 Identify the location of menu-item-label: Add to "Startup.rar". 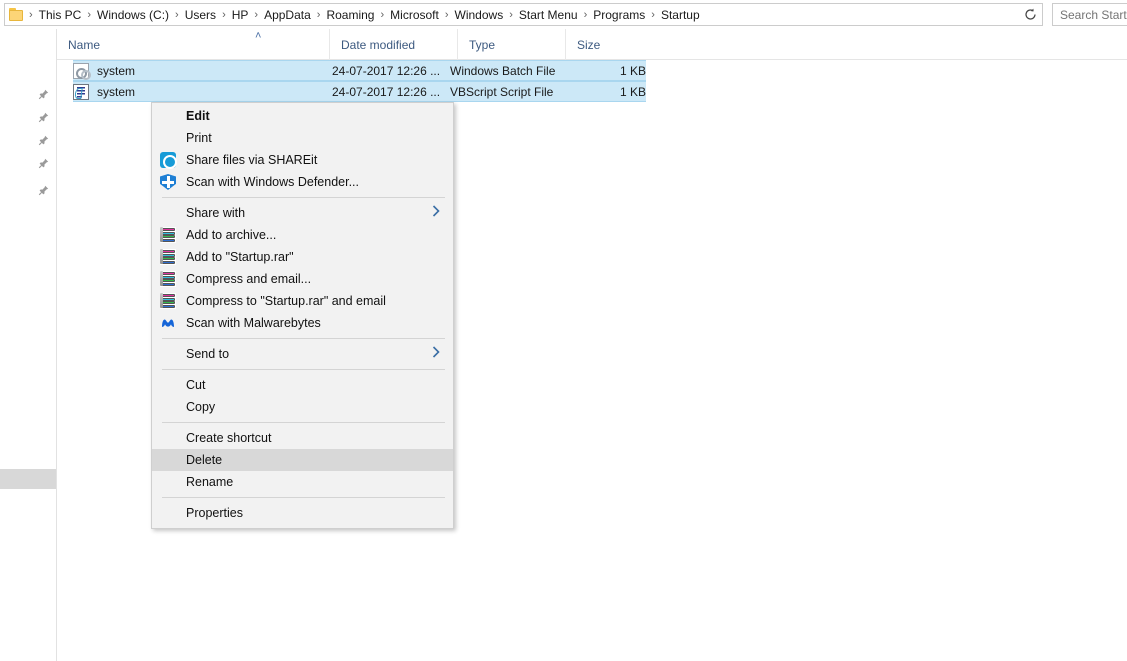
(240, 257).